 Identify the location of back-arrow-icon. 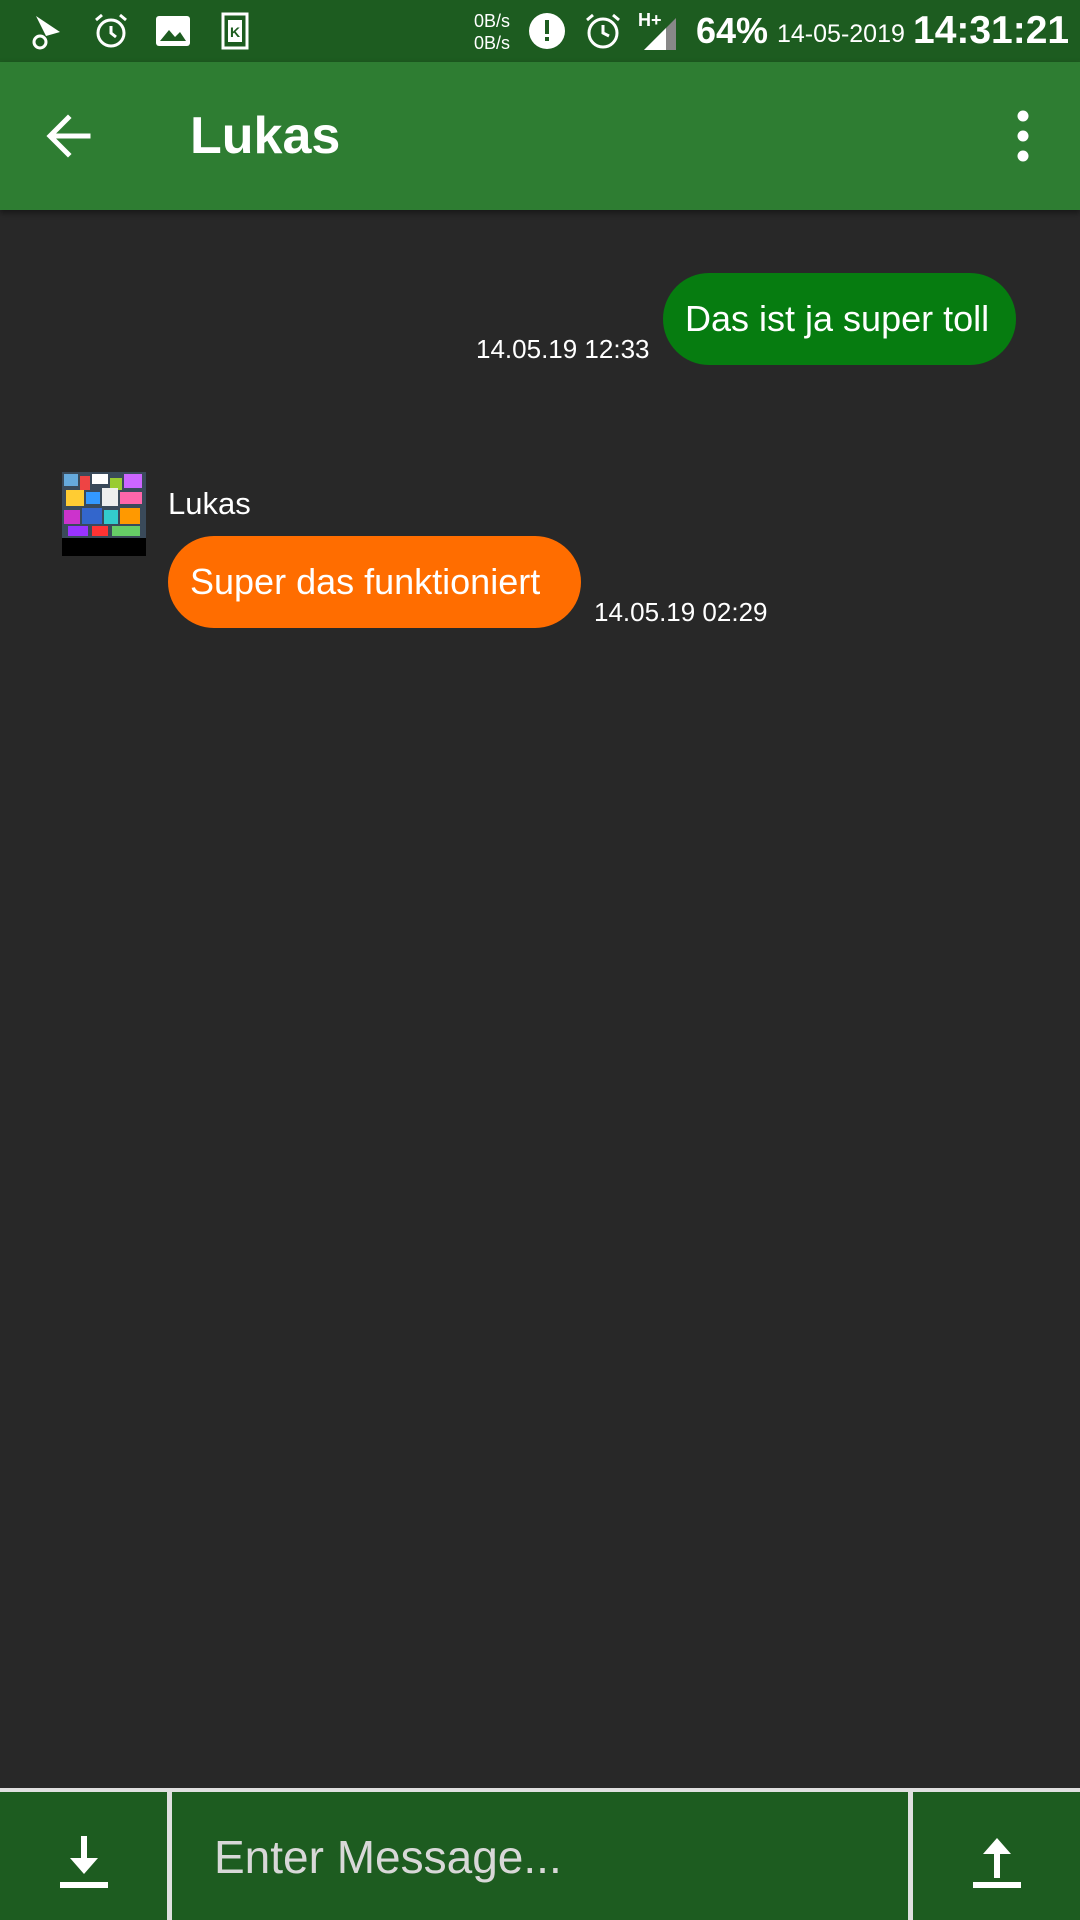
(70, 136).